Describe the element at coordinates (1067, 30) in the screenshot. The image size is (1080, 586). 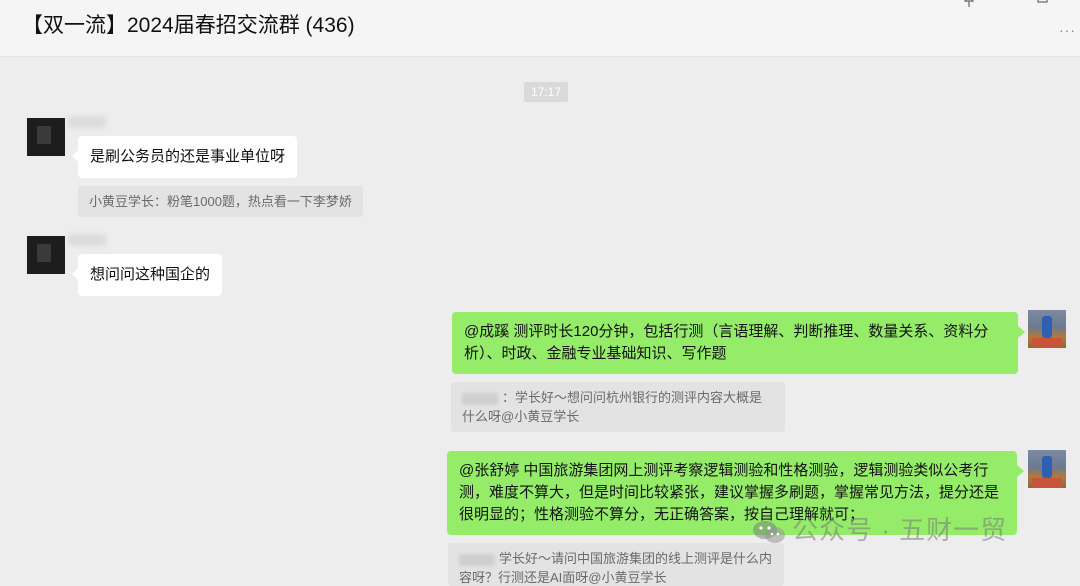
I see `more-options-icon: ···` at that location.